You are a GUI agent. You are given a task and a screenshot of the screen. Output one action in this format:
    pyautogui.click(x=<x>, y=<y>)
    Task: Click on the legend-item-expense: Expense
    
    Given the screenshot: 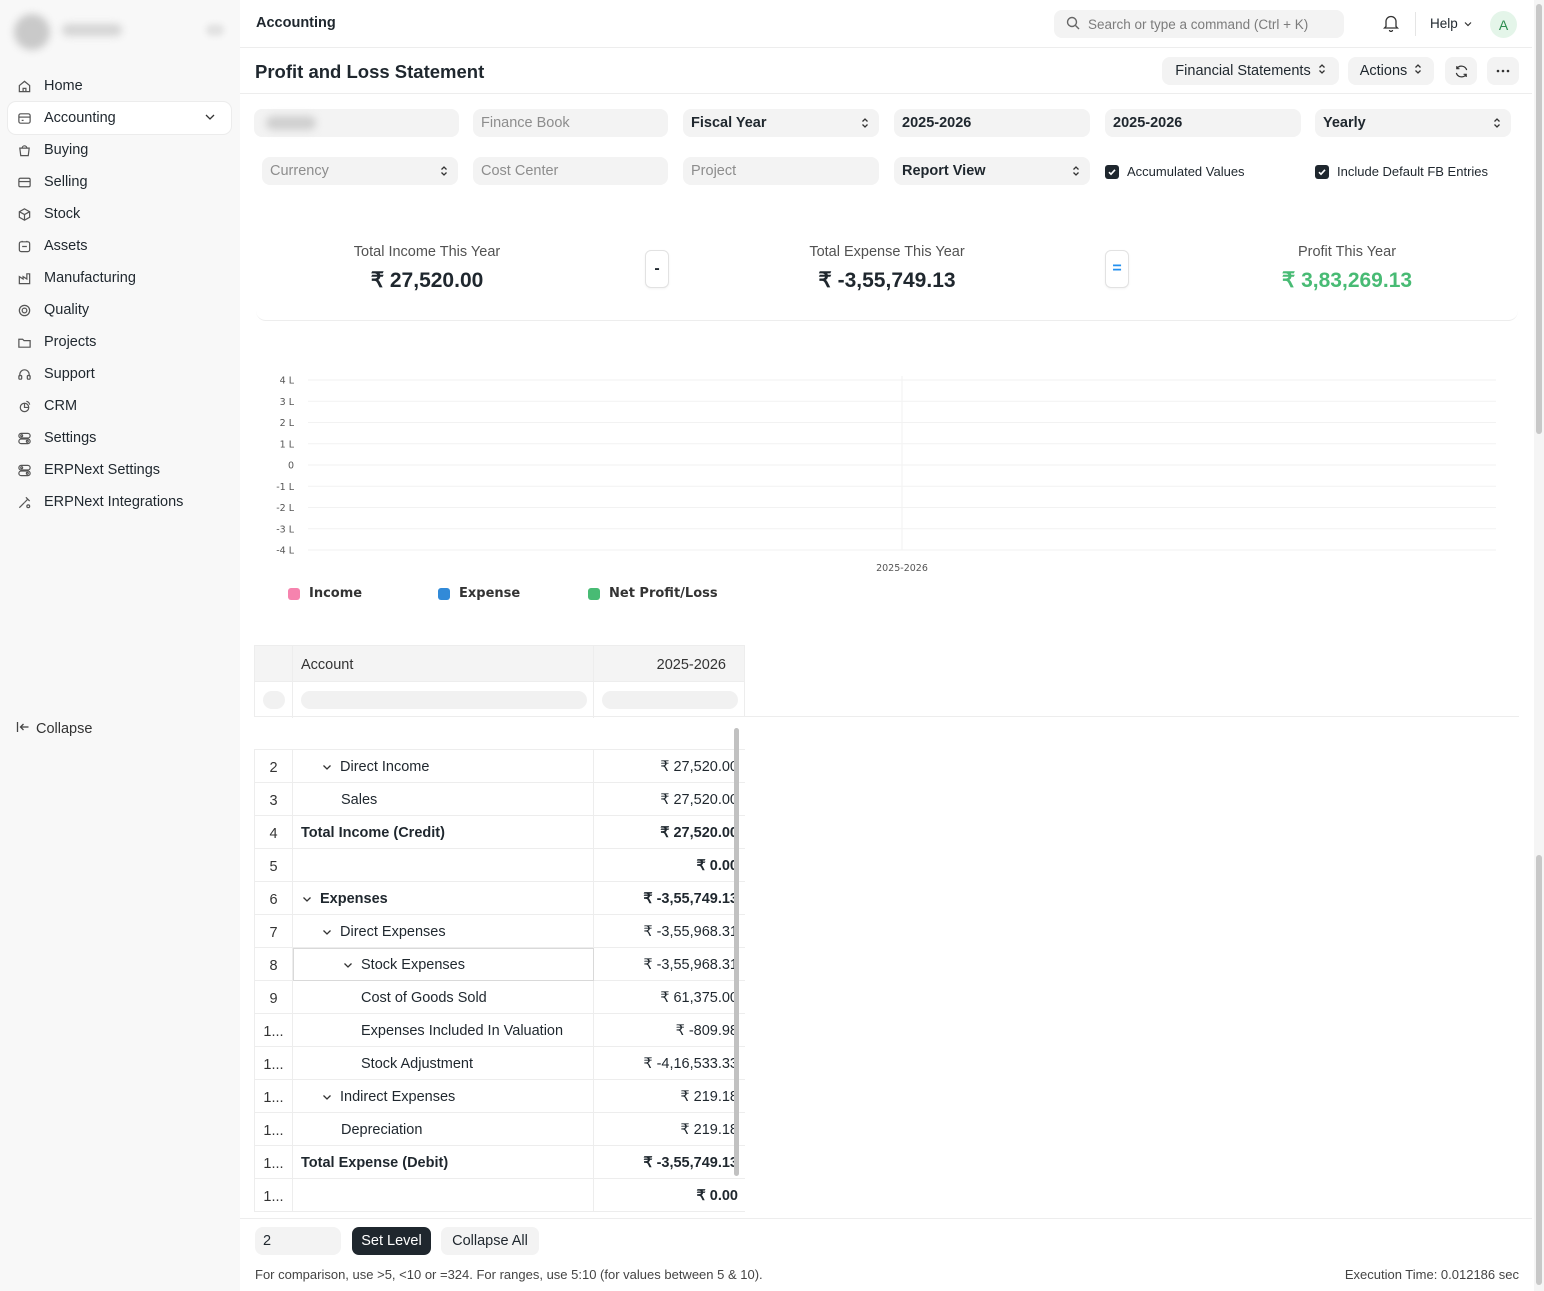 What is the action you would take?
    pyautogui.click(x=479, y=593)
    